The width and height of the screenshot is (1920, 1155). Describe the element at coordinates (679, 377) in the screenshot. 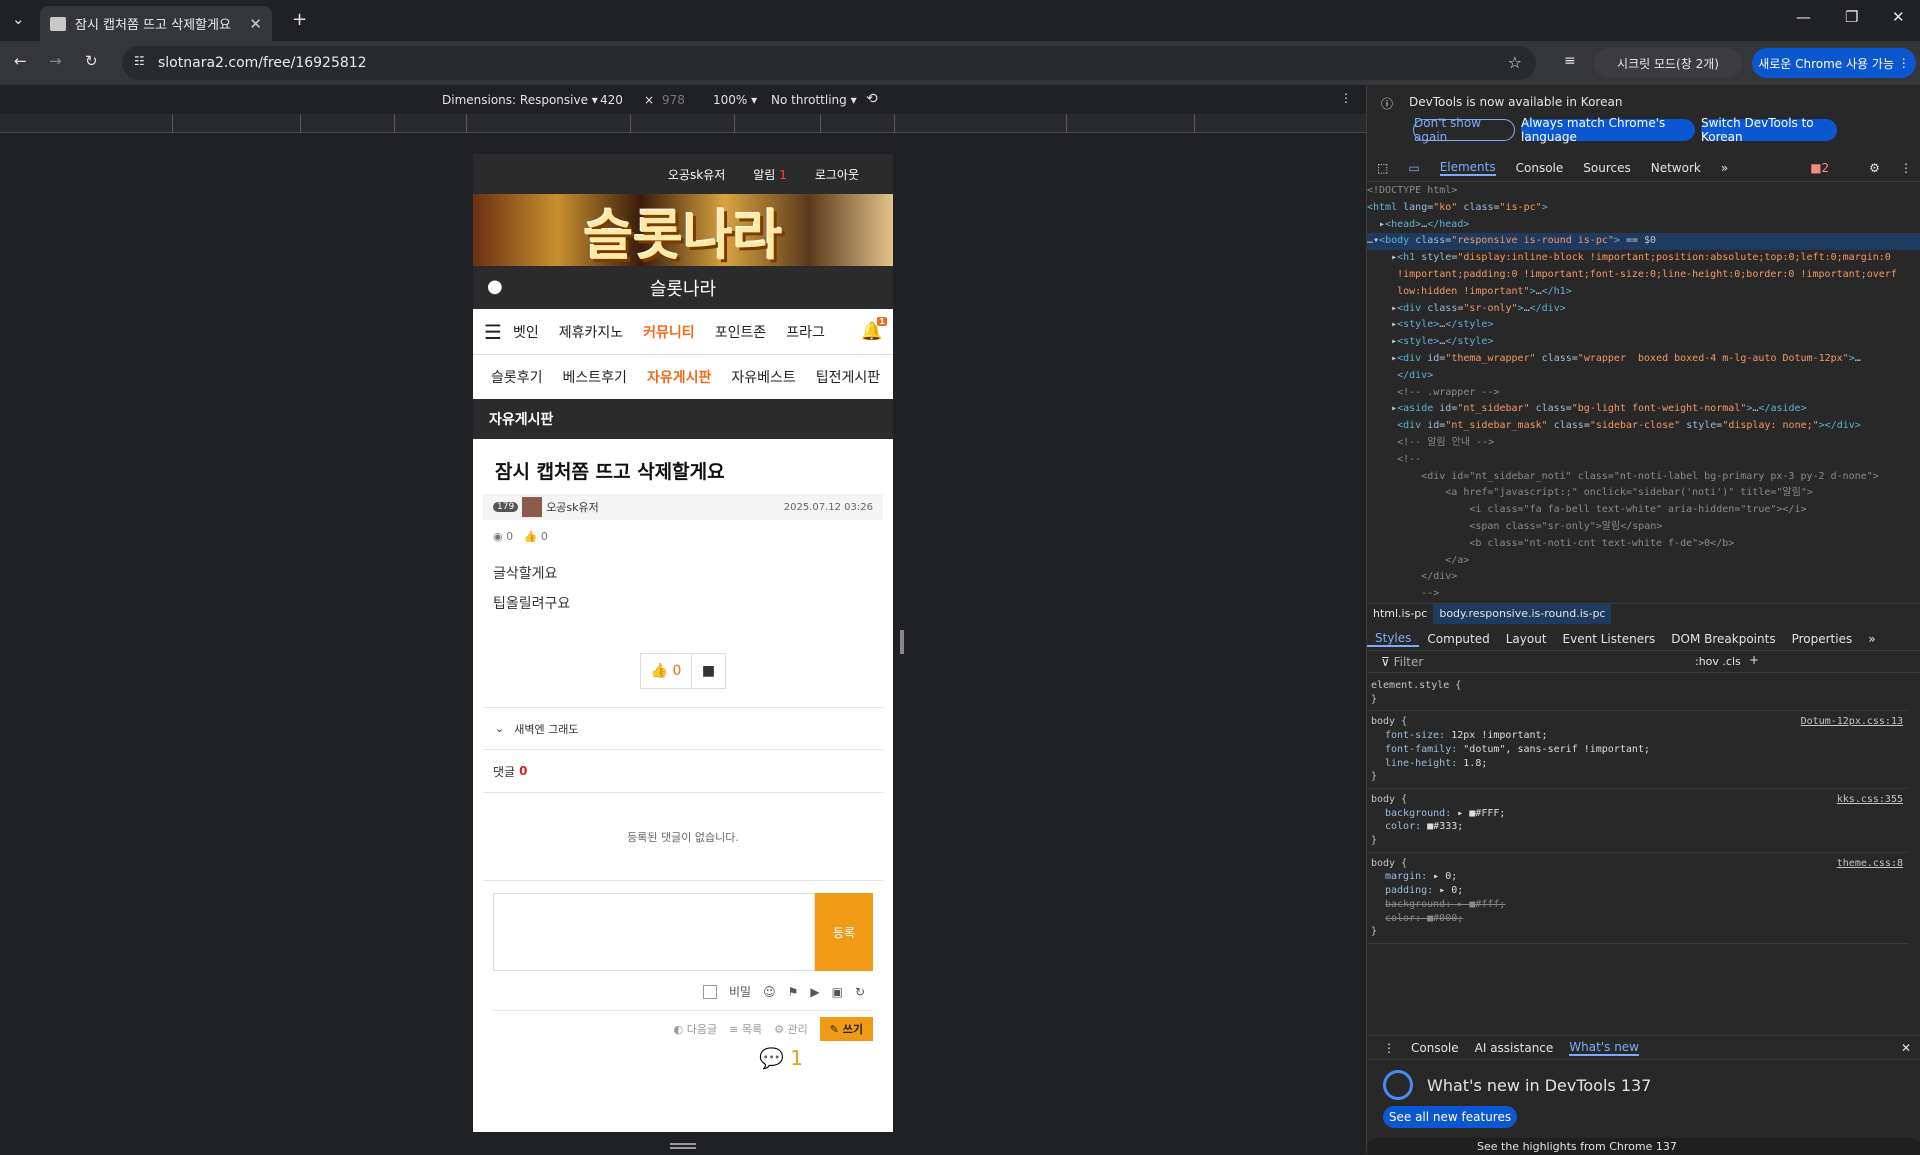

I see `subnav-item-active: 자유게시판` at that location.